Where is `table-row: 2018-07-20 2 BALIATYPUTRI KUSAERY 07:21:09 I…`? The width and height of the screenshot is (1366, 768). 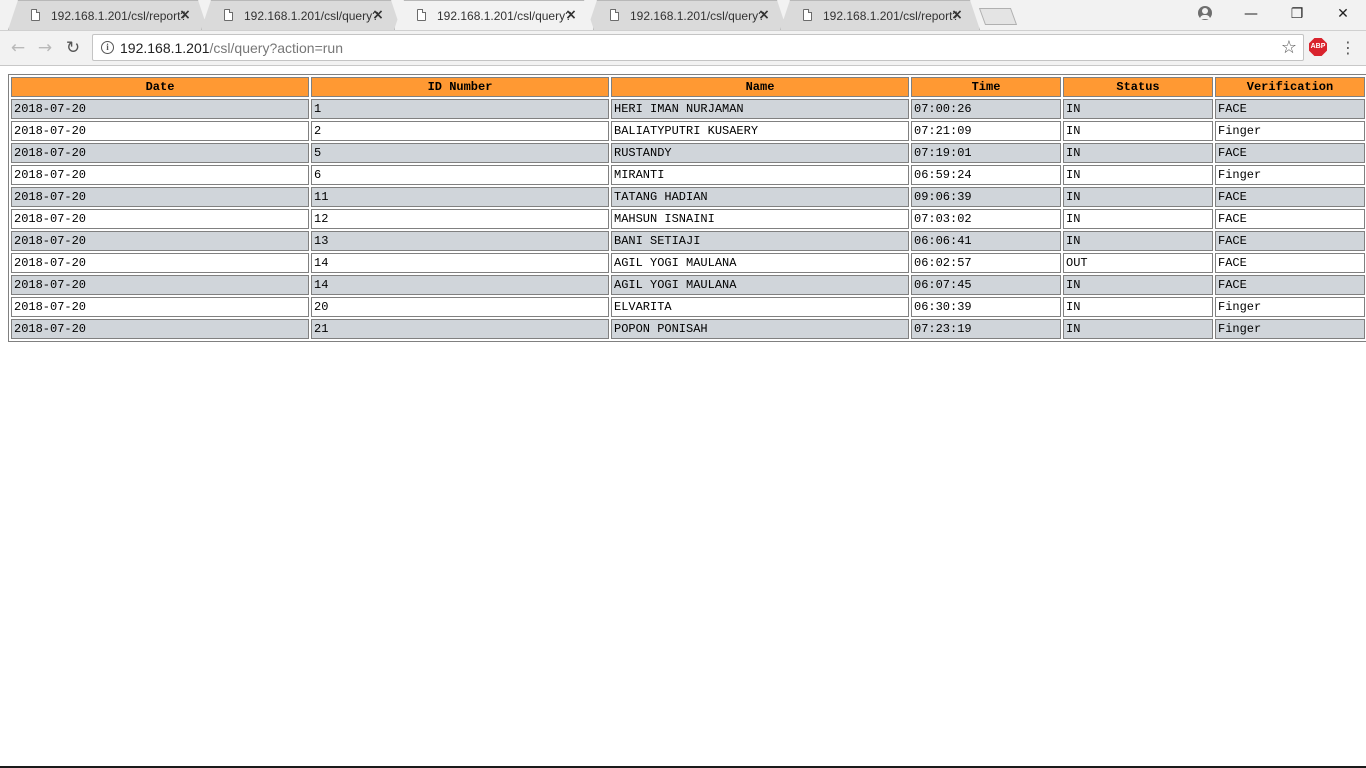
table-row: 2018-07-20 2 BALIATYPUTRI KUSAERY 07:21:09 I… is located at coordinates (688, 131).